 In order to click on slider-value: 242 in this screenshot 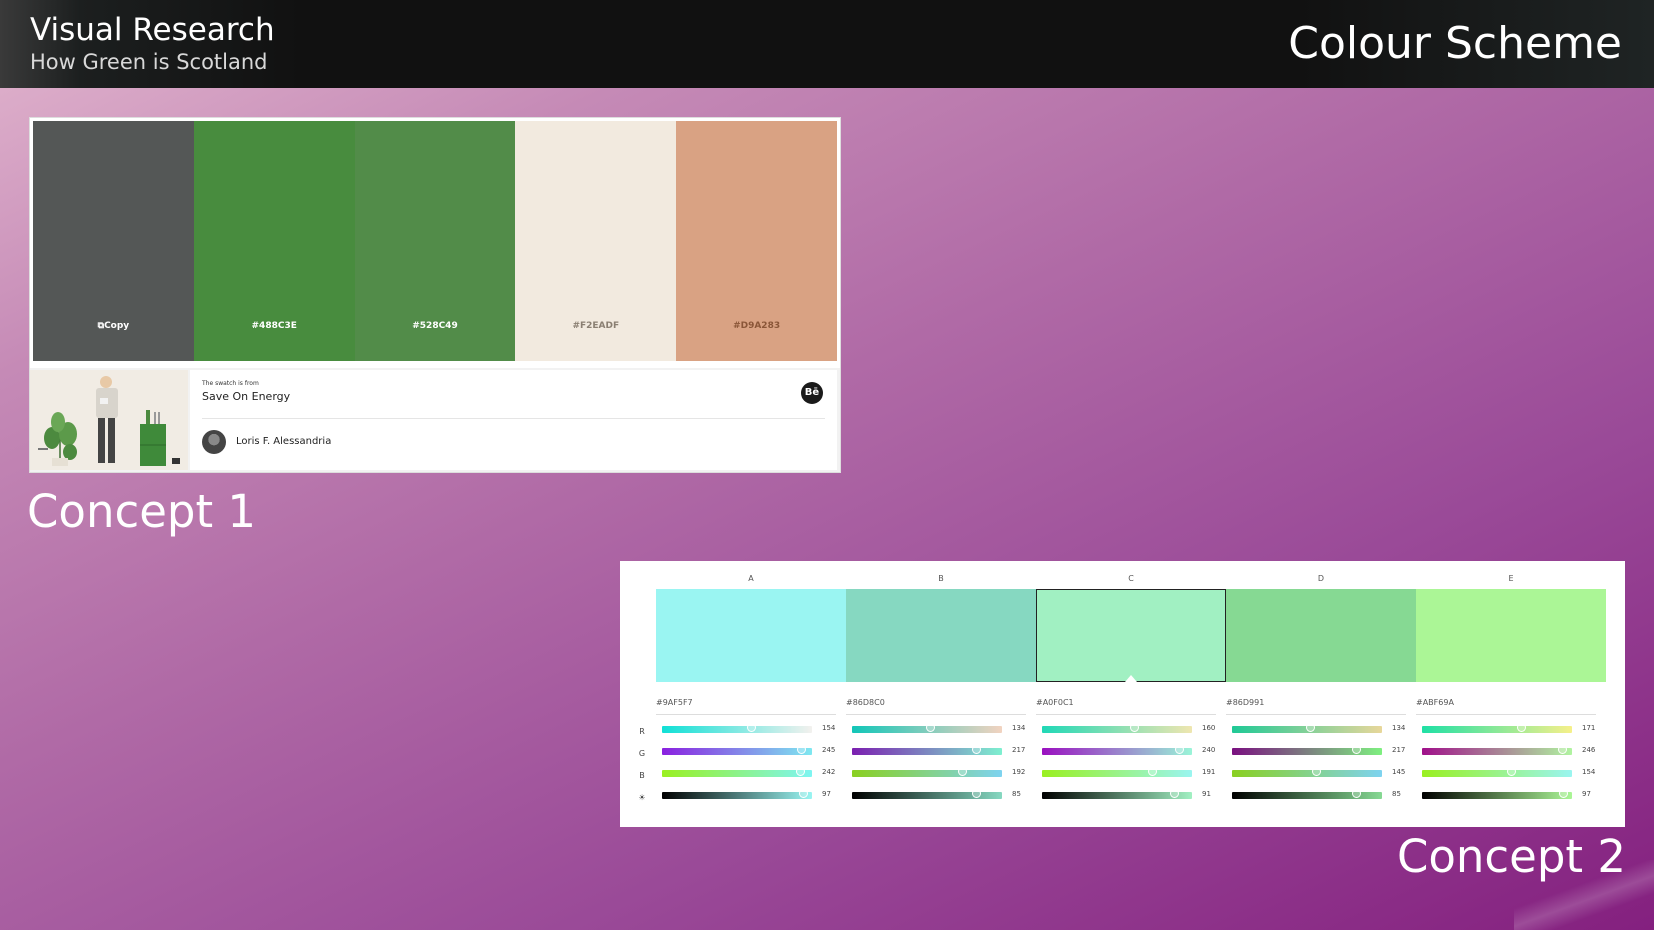, I will do `click(829, 772)`.